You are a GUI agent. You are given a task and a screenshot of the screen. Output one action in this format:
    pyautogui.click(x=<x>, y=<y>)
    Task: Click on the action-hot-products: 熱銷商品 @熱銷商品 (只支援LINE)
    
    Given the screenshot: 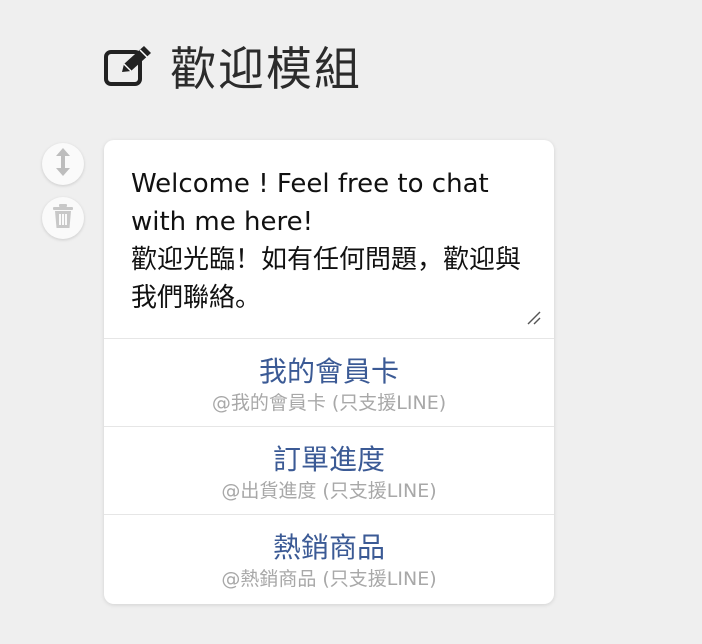 What is the action you would take?
    pyautogui.click(x=329, y=559)
    